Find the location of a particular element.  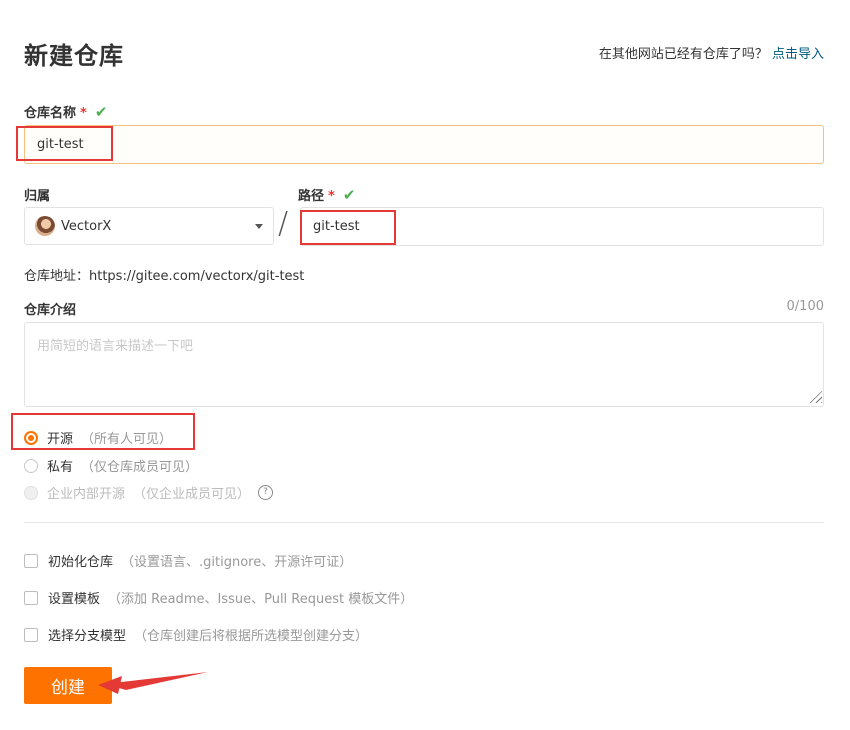

option-hint: （仅企业成员可见） is located at coordinates (192, 494).